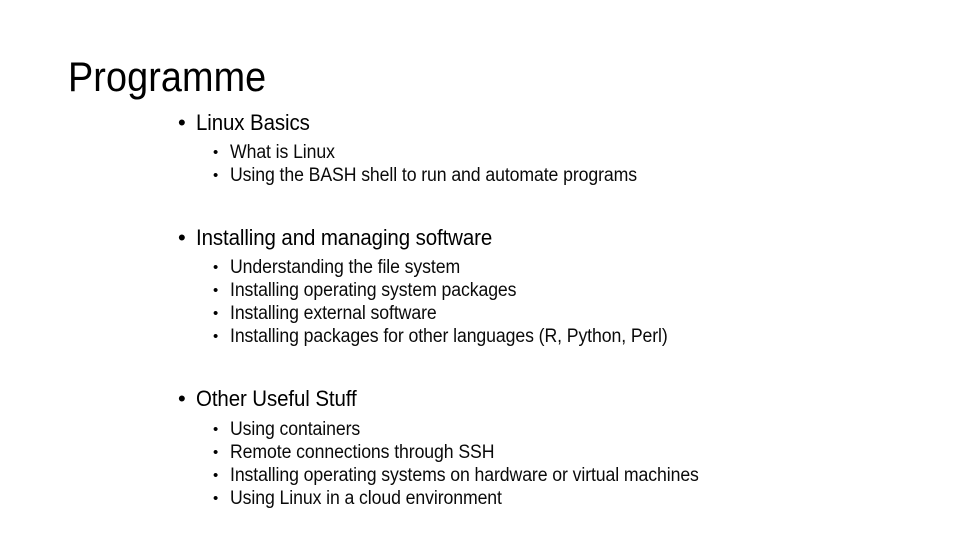 This screenshot has width=960, height=540. I want to click on bullet-level2: • Using containers, so click(480, 429).